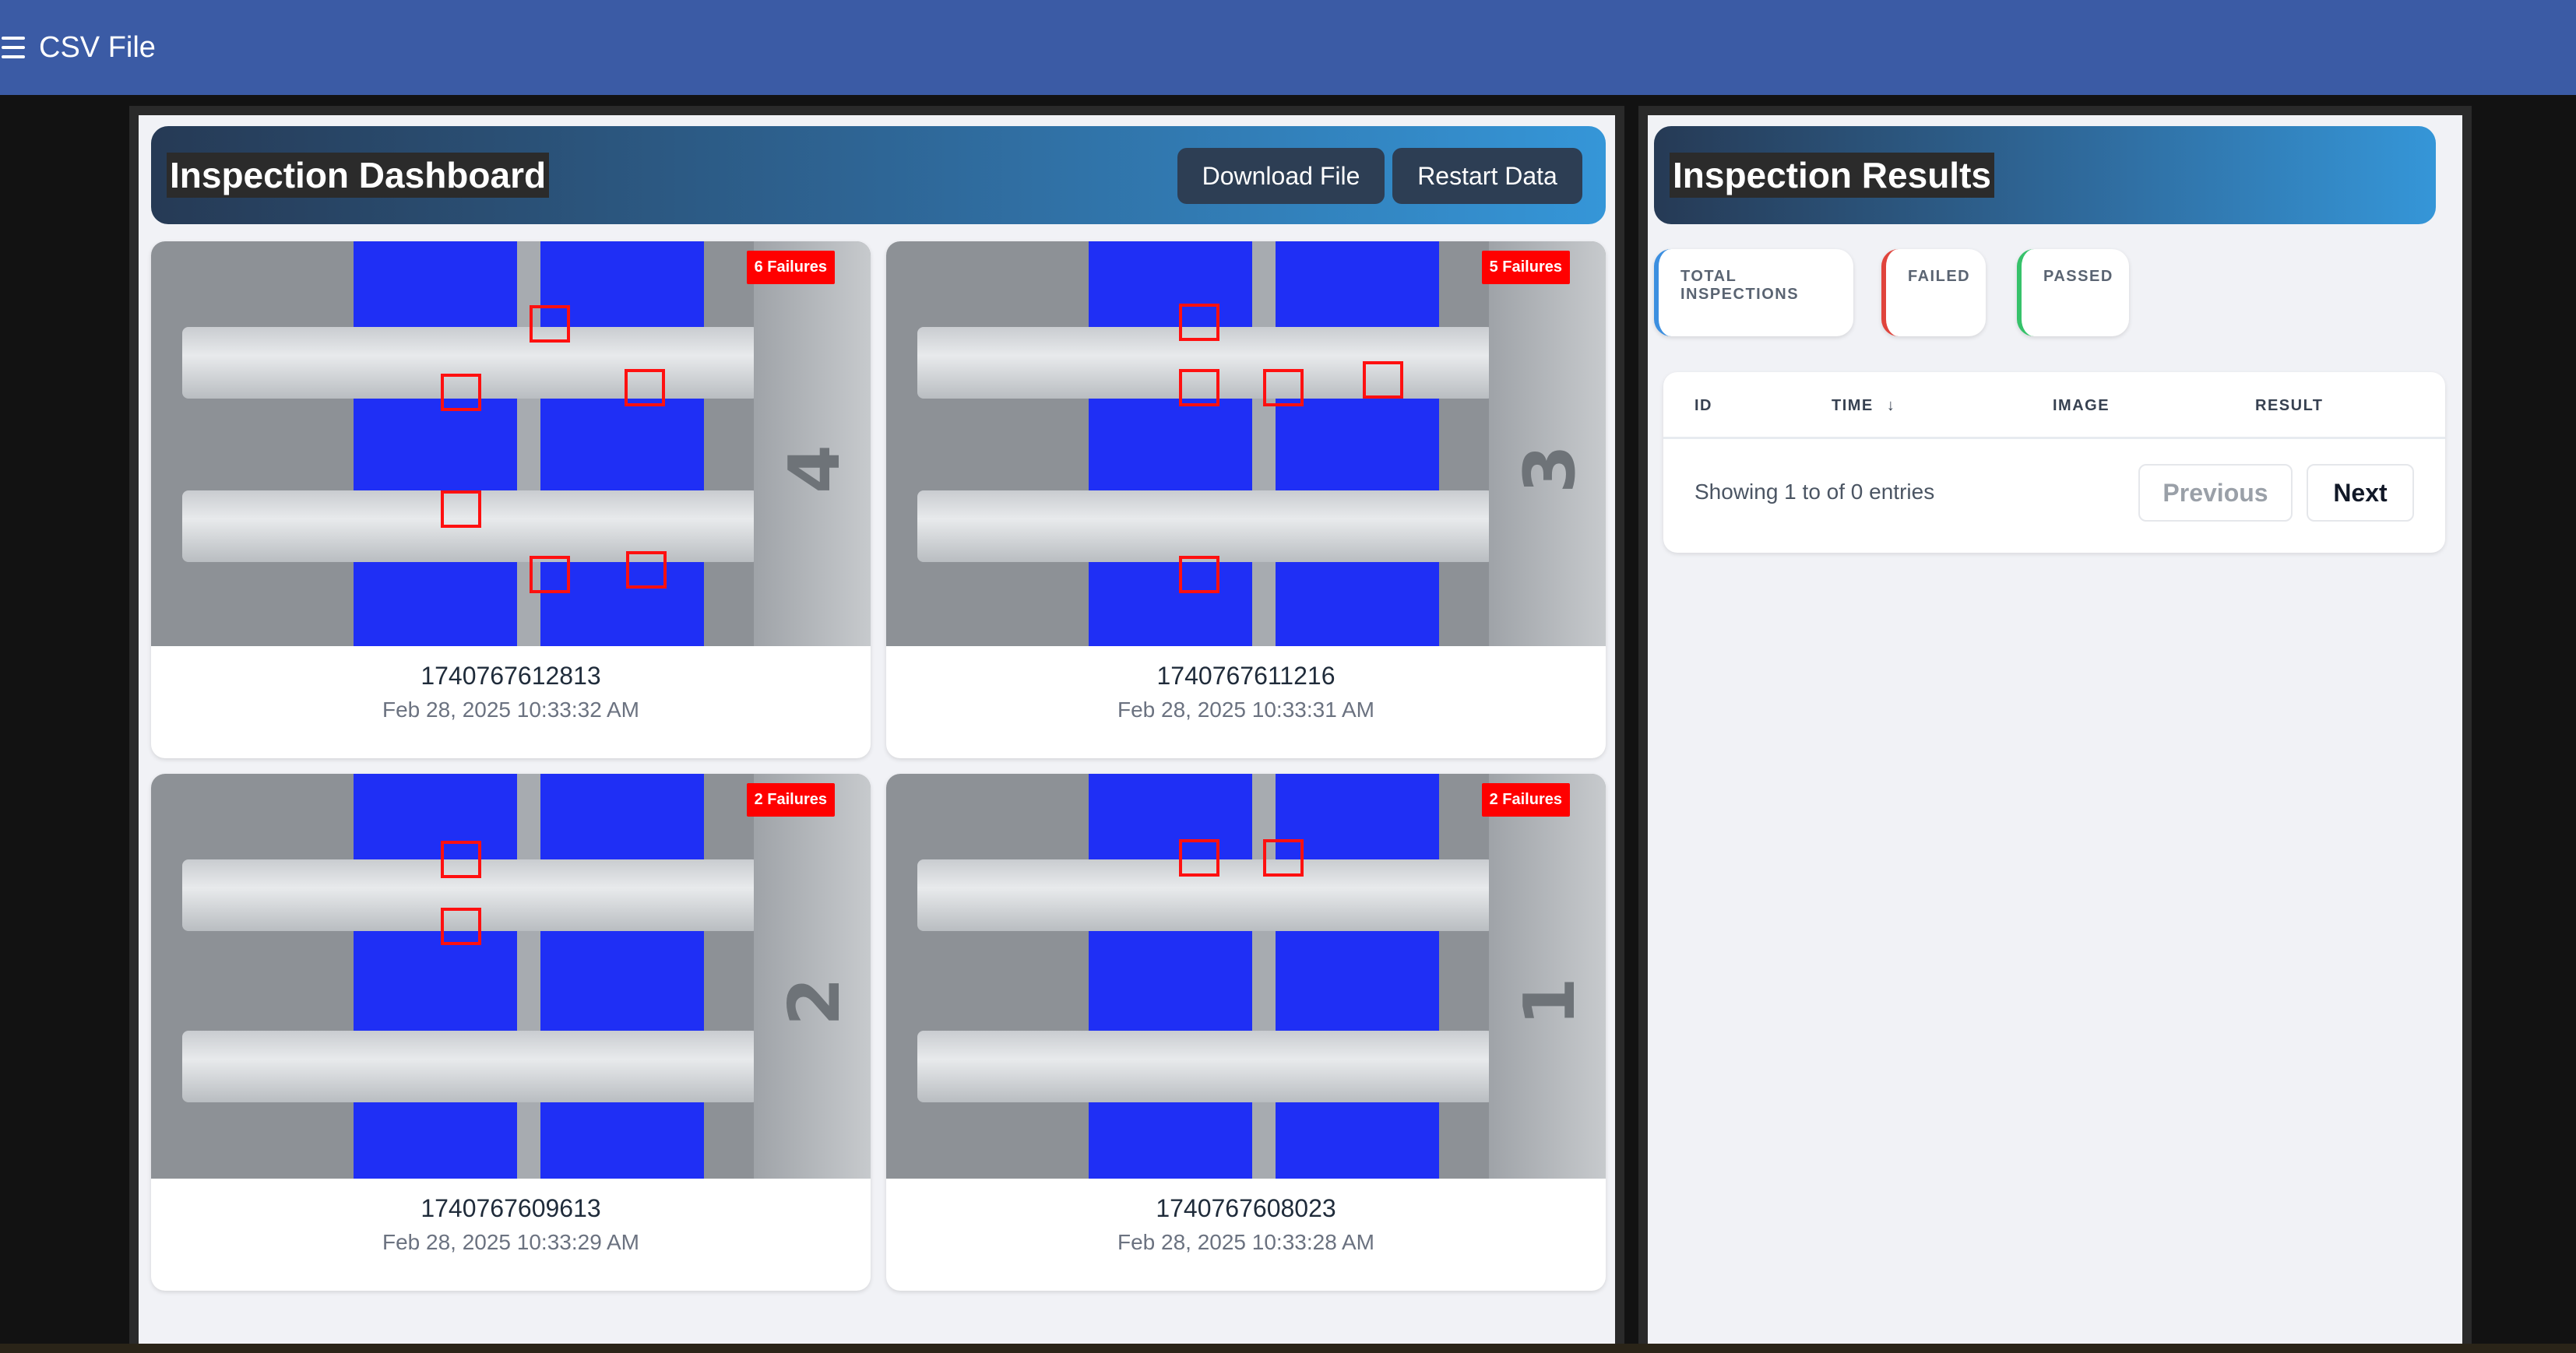 Image resolution: width=2576 pixels, height=1353 pixels. I want to click on stat-total-inspections: TOTAL INSPECTIONS, so click(1753, 292).